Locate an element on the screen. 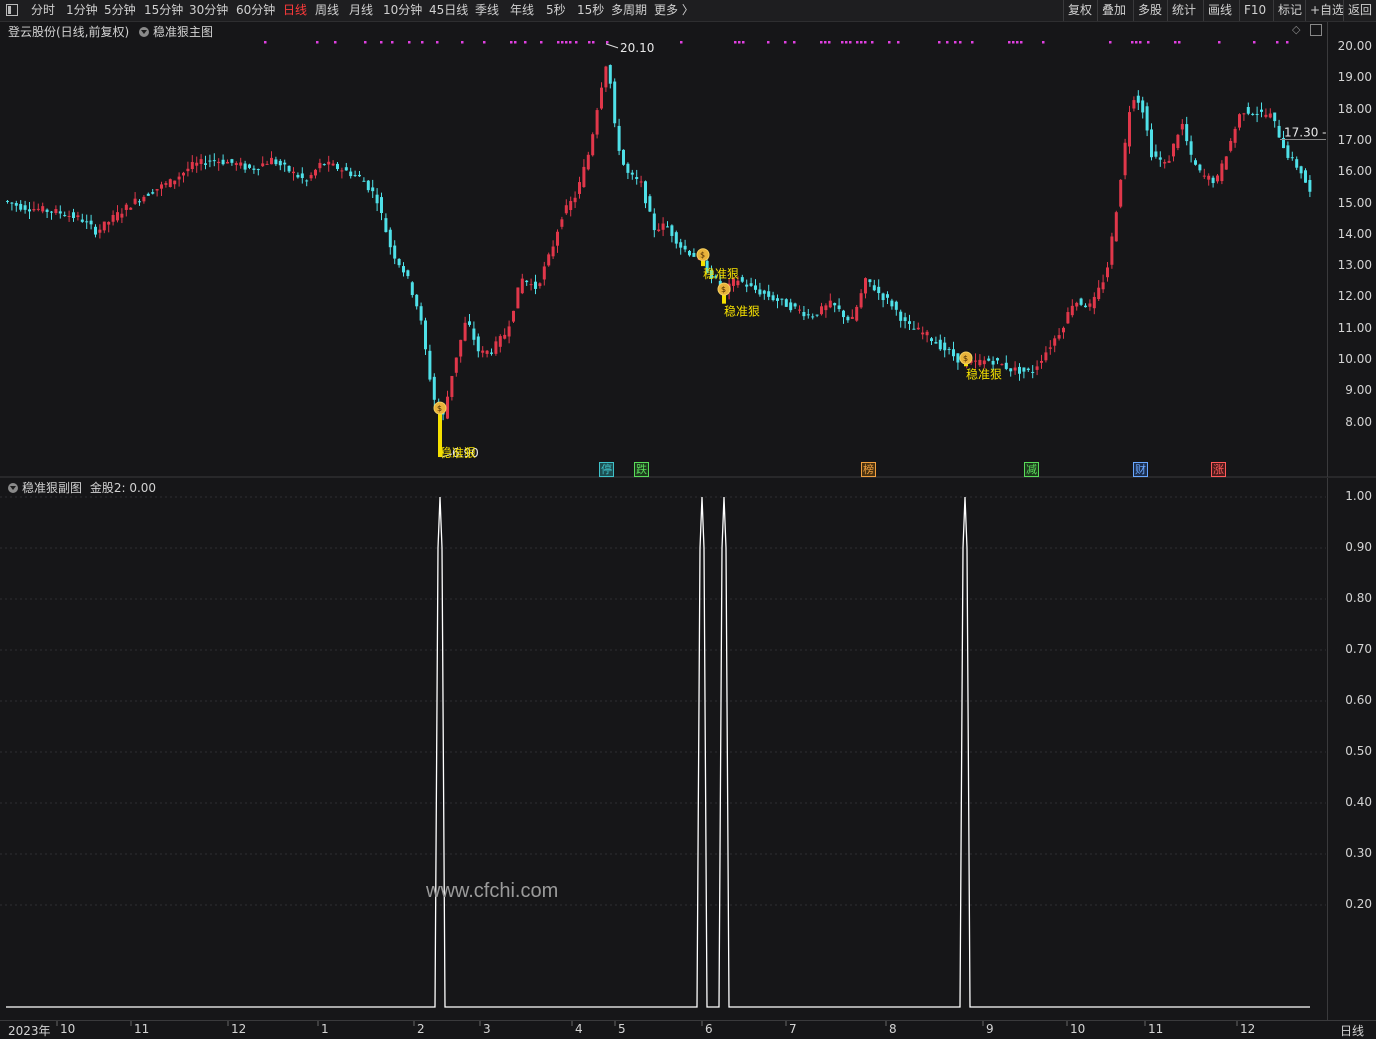 The height and width of the screenshot is (1039, 1376). diamond-icon: ◇ is located at coordinates (1296, 29).